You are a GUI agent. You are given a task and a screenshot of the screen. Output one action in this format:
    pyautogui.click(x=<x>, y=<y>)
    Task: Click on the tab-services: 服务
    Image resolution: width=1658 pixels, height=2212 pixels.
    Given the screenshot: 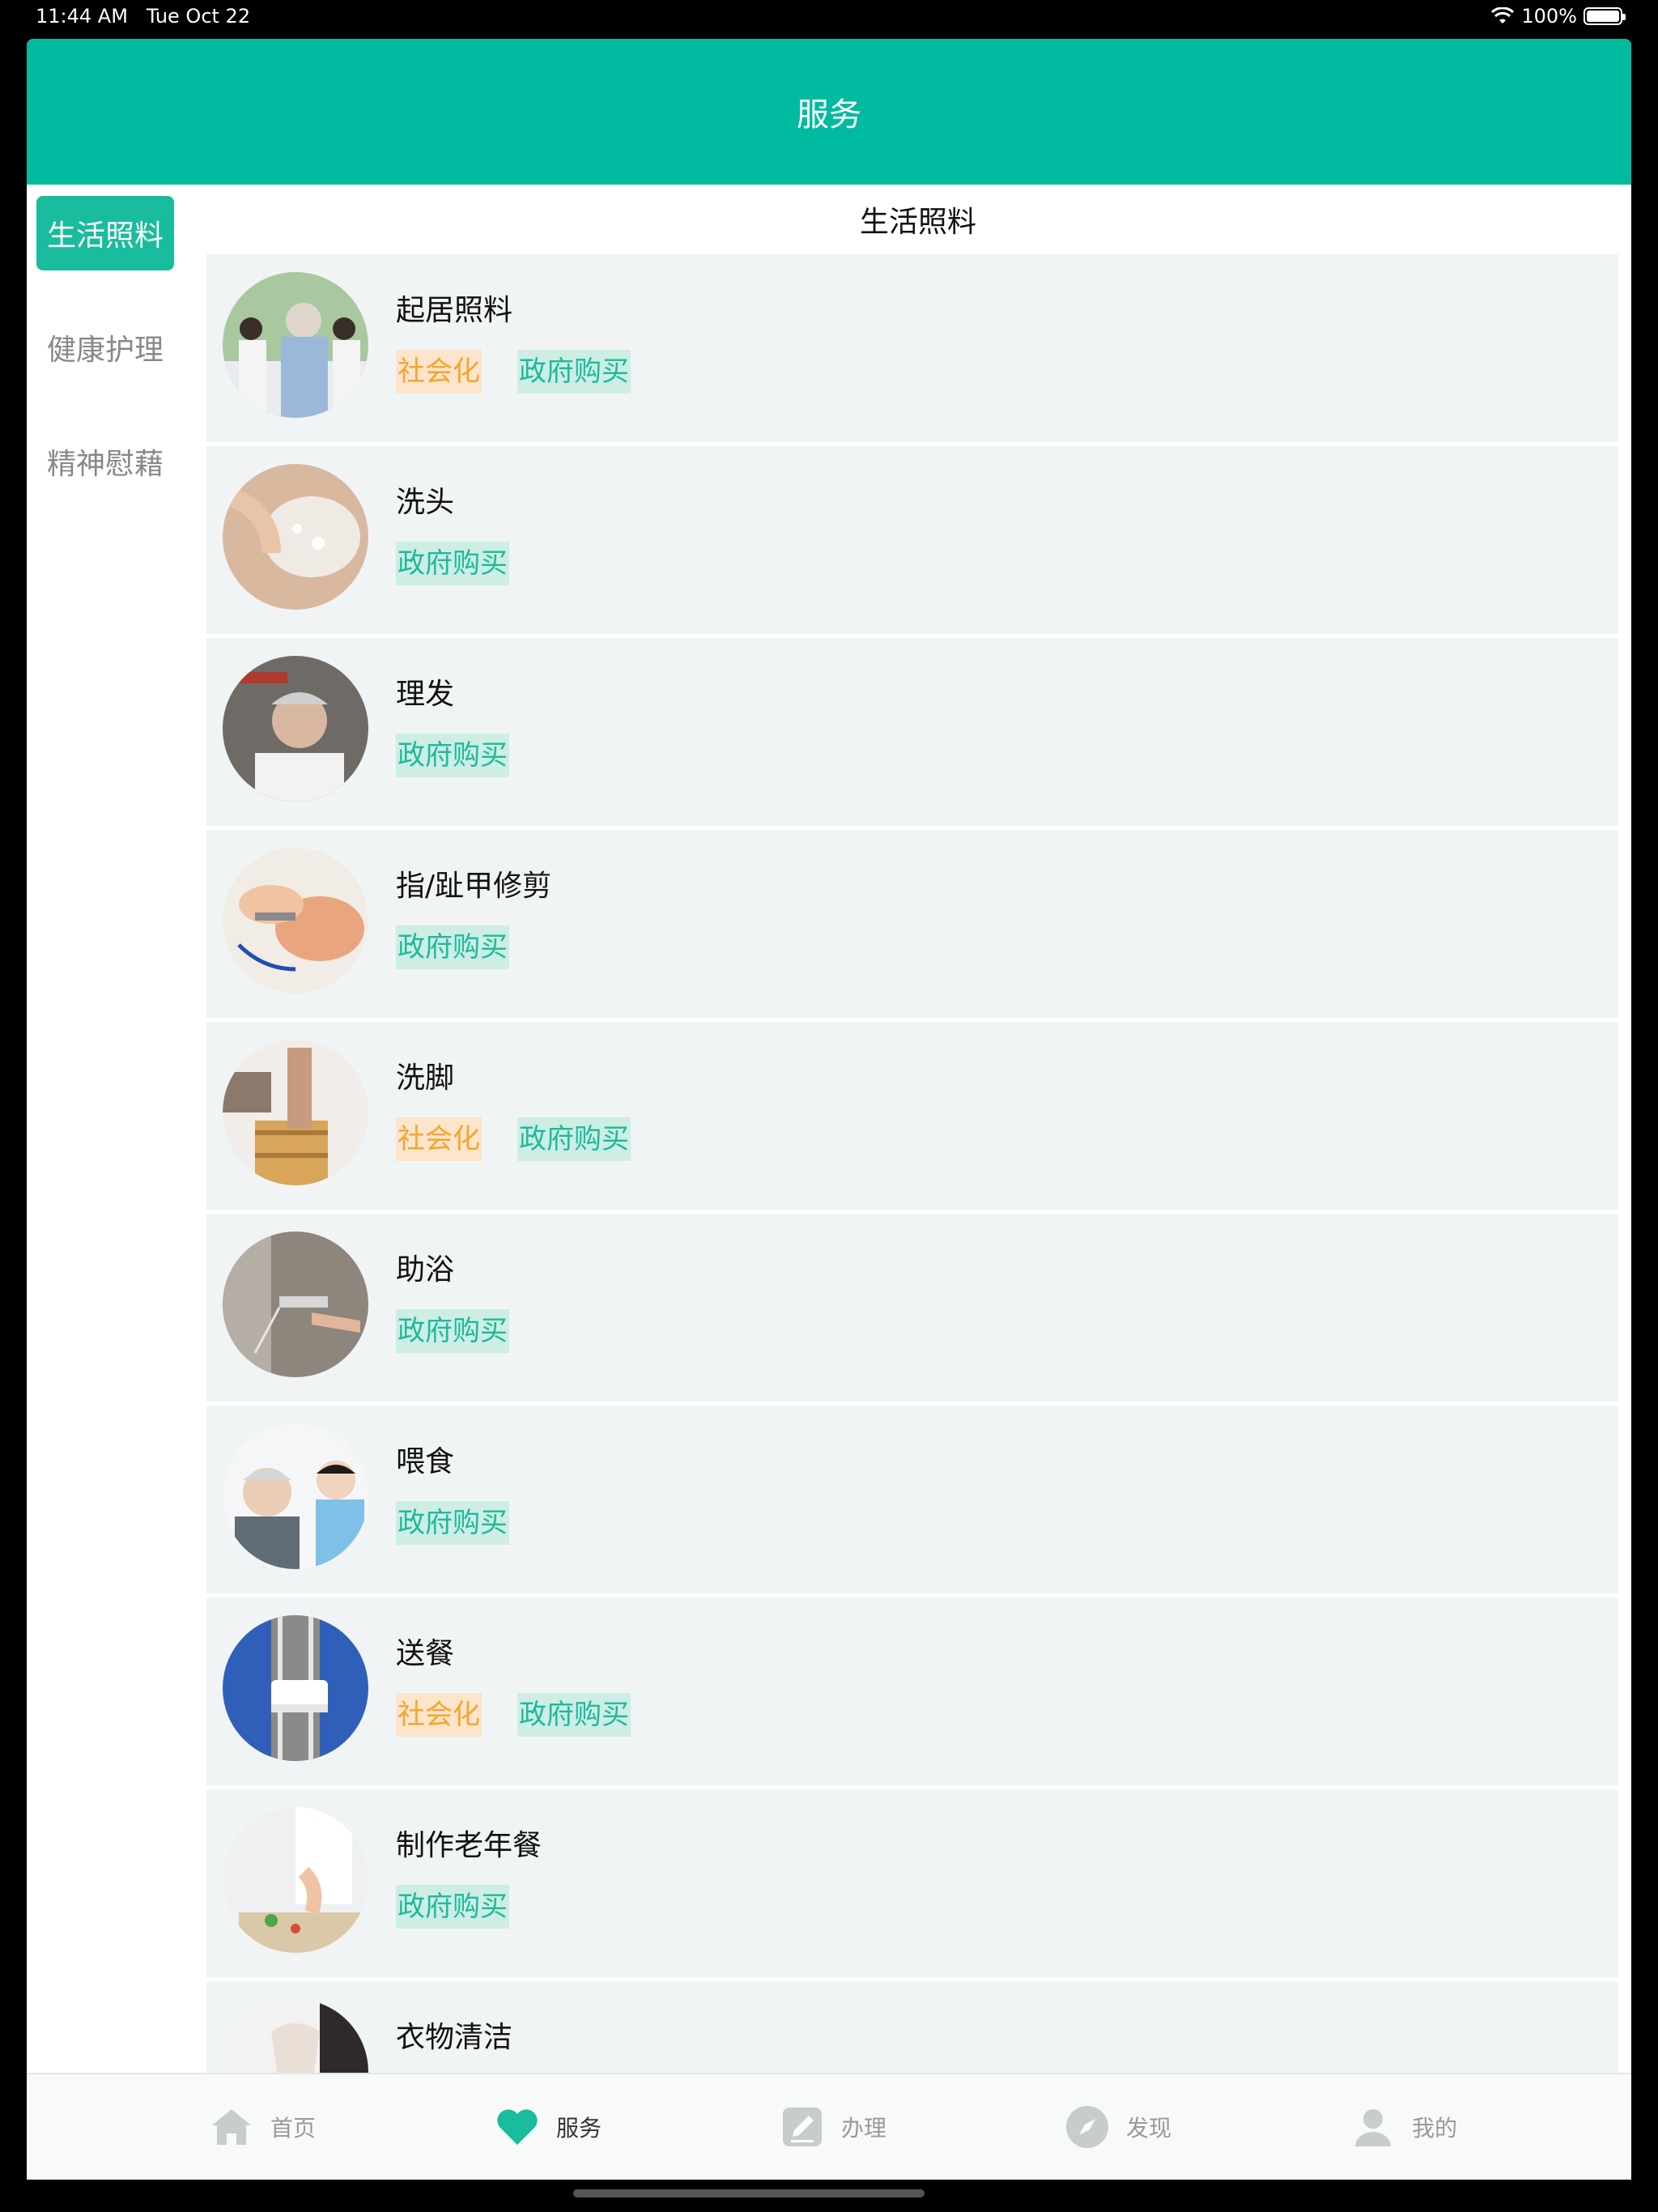 What is the action you would take?
    pyautogui.click(x=548, y=2127)
    